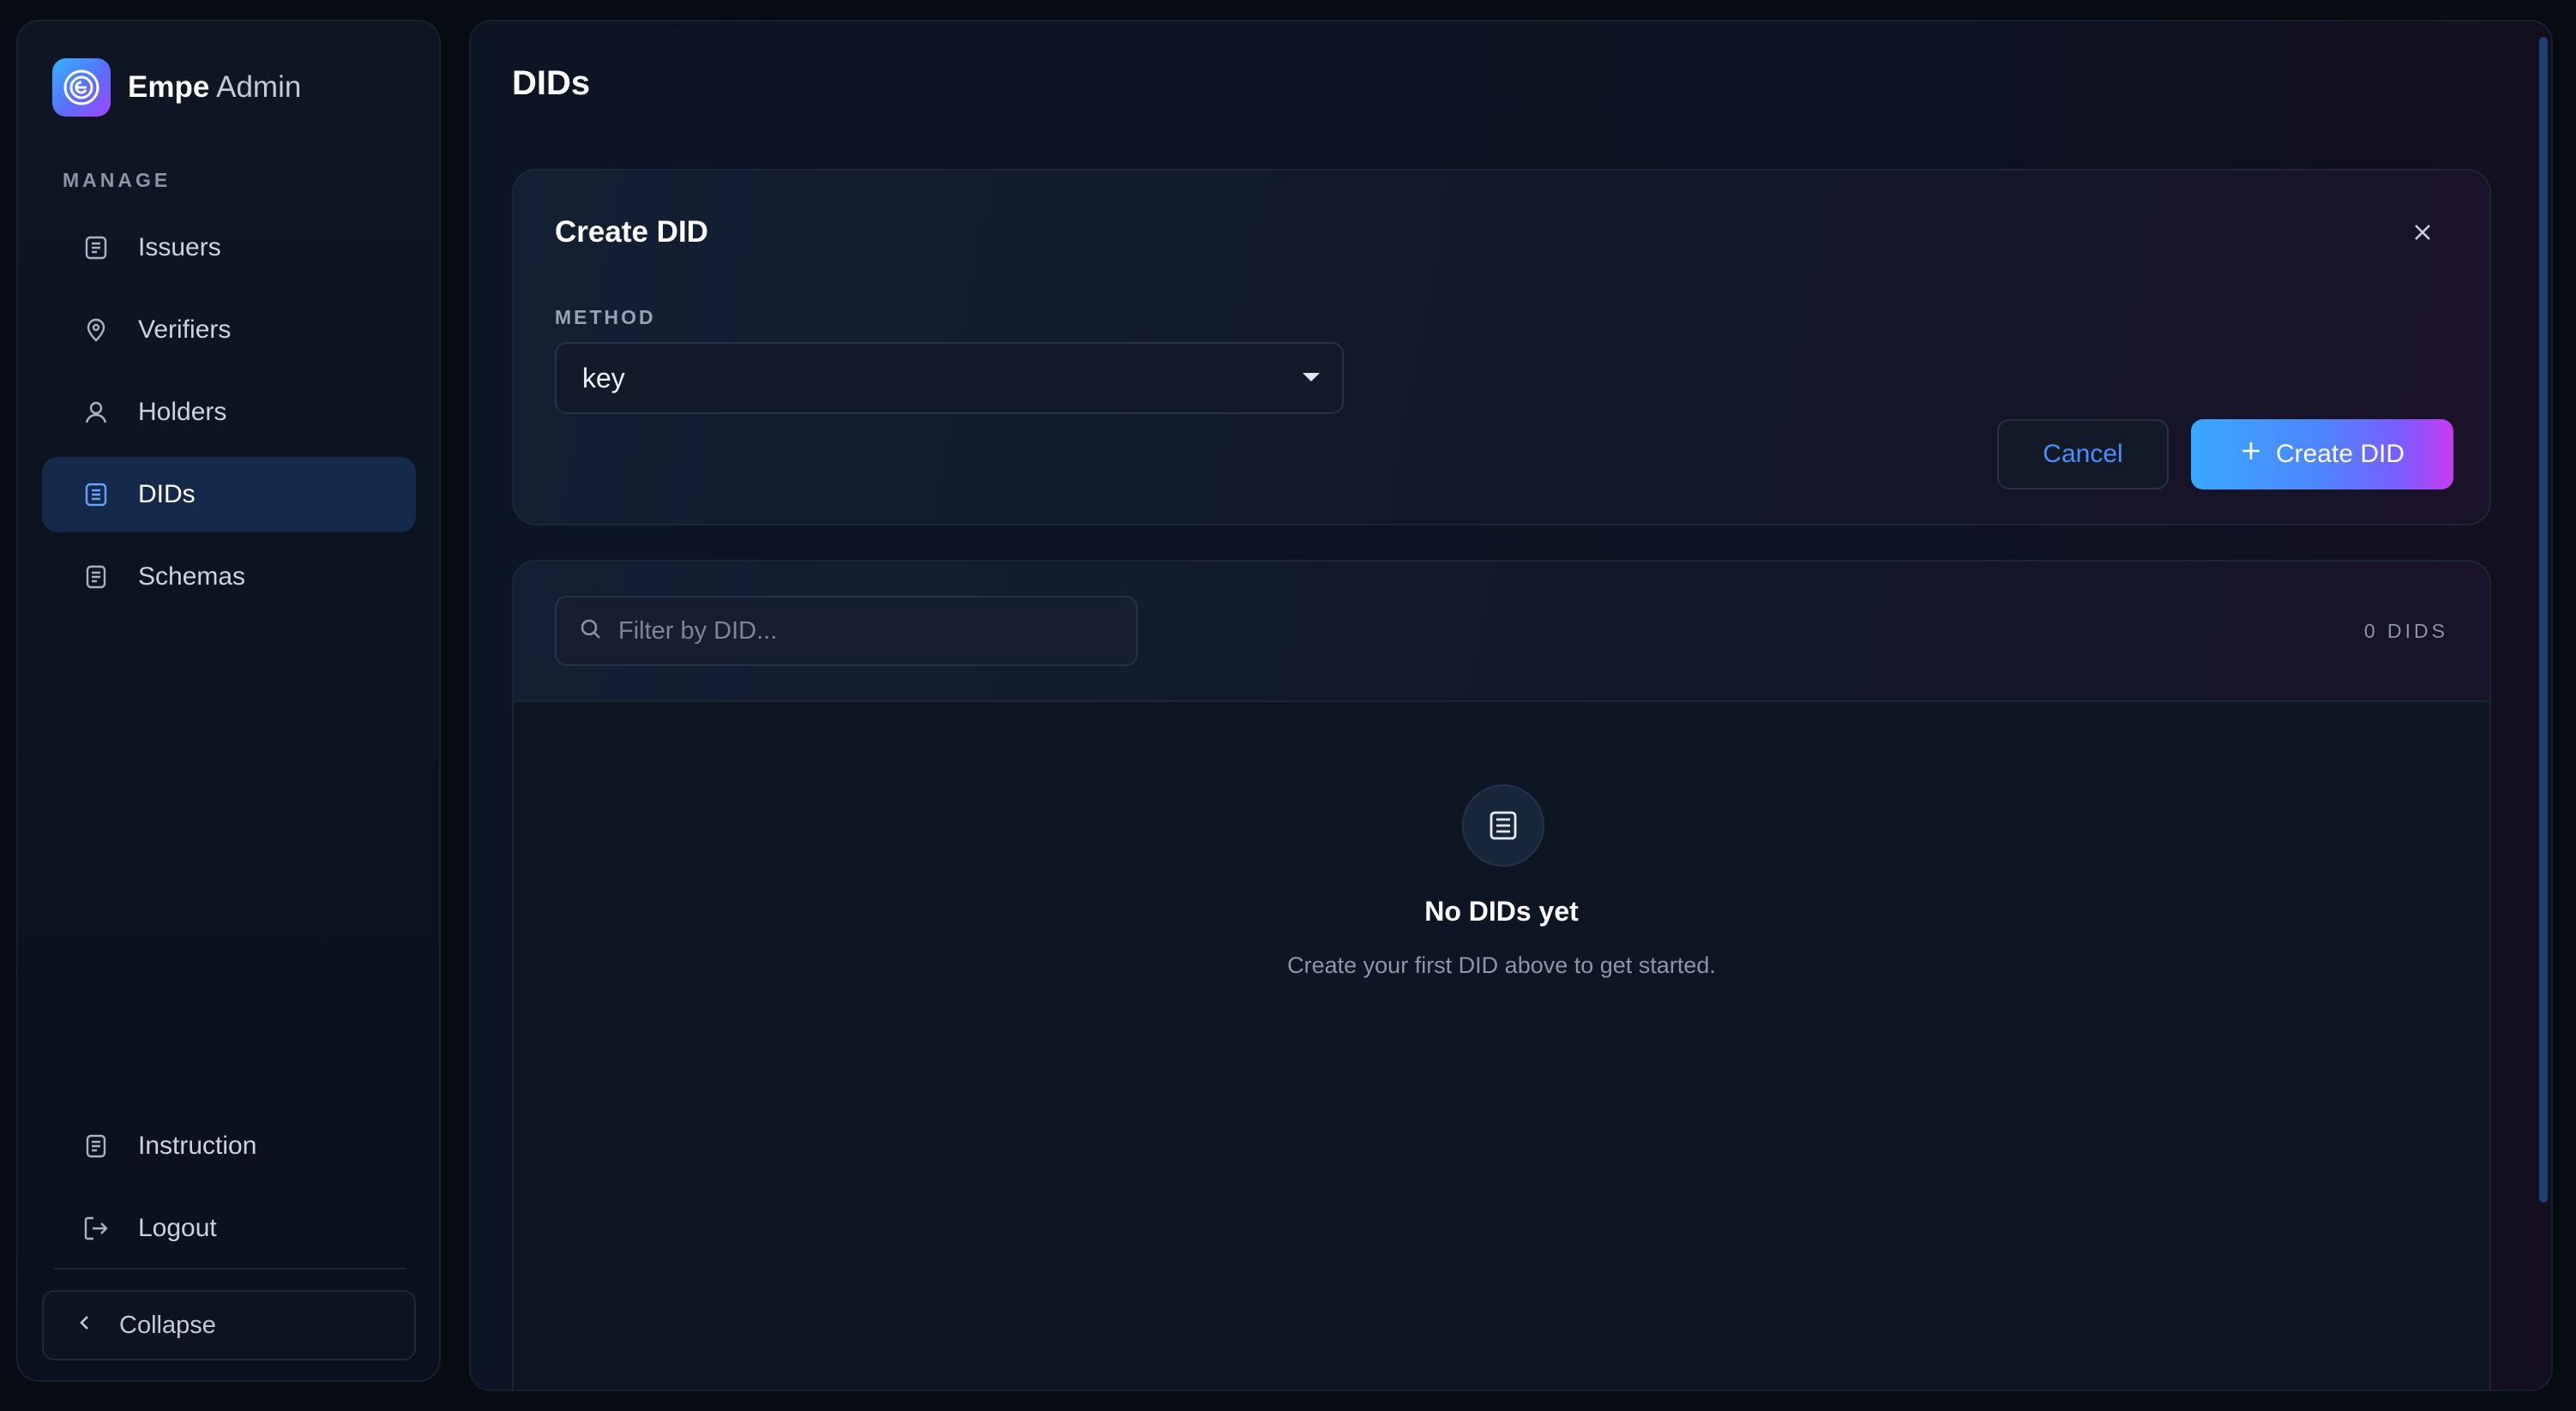 This screenshot has height=1411, width=2576. Describe the element at coordinates (1503, 825) in the screenshot. I see `empty-document-icon` at that location.